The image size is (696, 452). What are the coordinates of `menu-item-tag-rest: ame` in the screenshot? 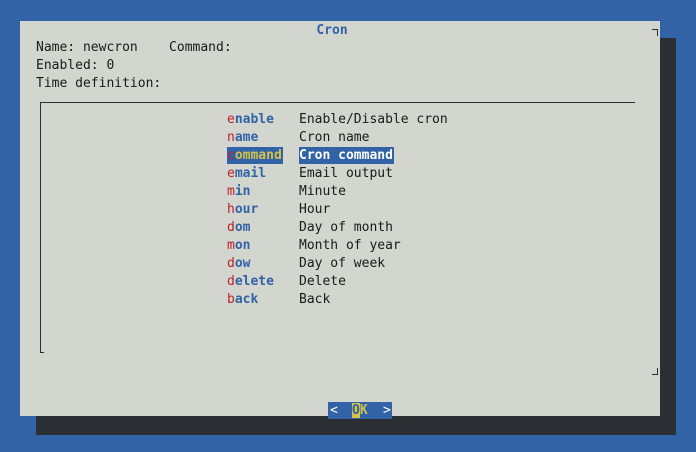 It's located at (246, 137).